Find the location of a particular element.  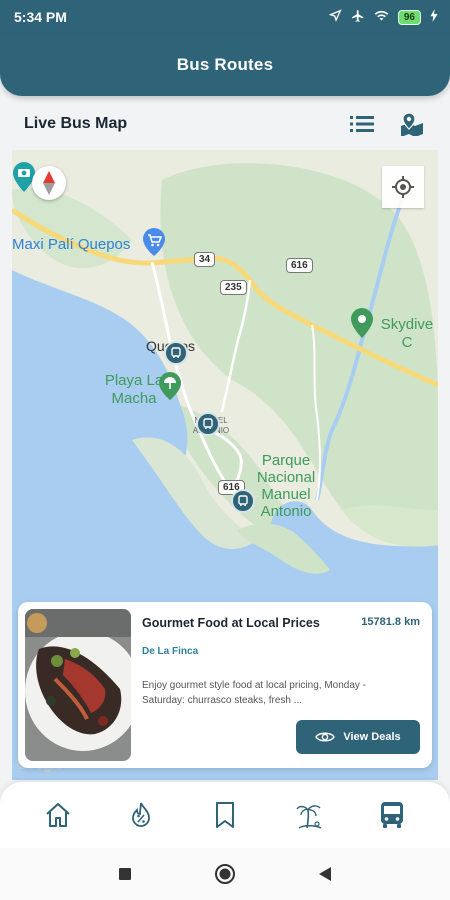

square-icon is located at coordinates (125, 874).